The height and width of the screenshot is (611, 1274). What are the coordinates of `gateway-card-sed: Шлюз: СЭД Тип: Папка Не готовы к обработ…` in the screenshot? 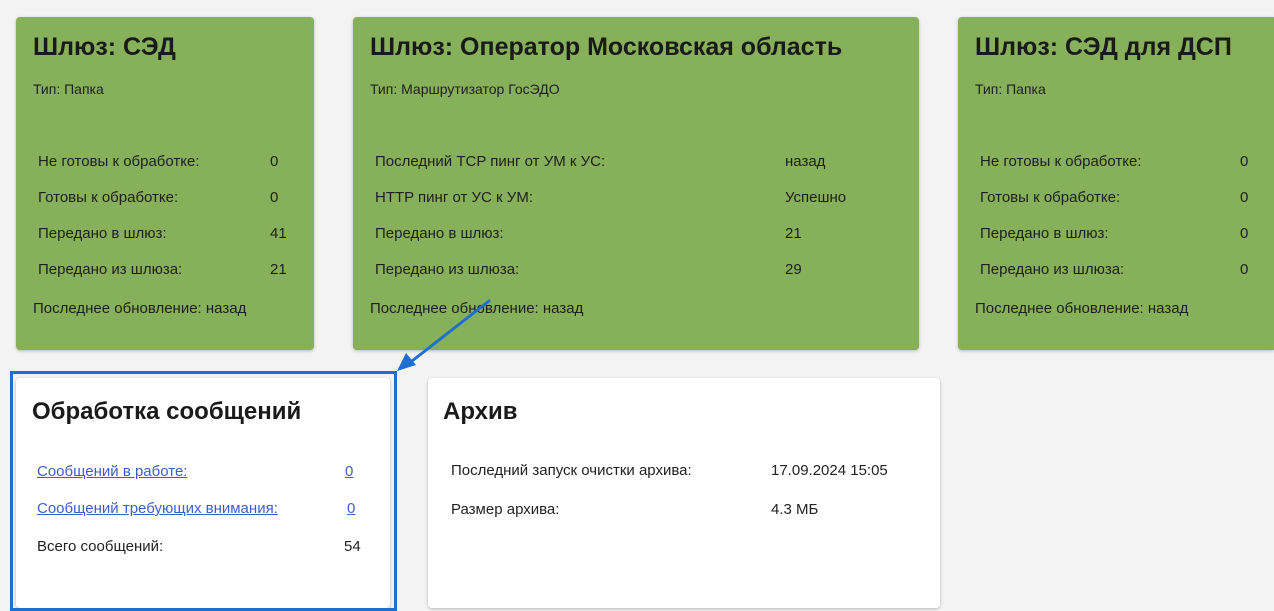 It's located at (165, 183).